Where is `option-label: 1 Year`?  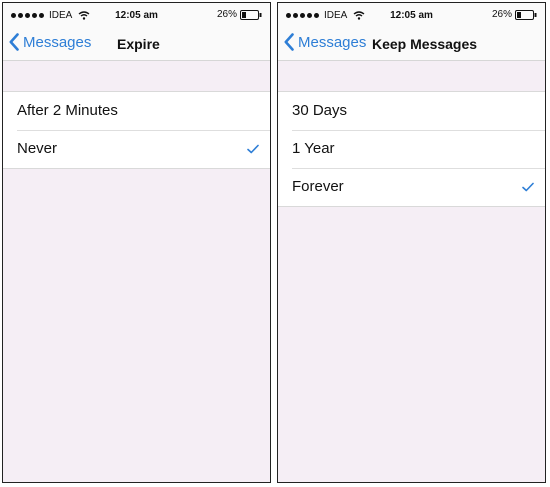
option-label: 1 Year is located at coordinates (313, 148).